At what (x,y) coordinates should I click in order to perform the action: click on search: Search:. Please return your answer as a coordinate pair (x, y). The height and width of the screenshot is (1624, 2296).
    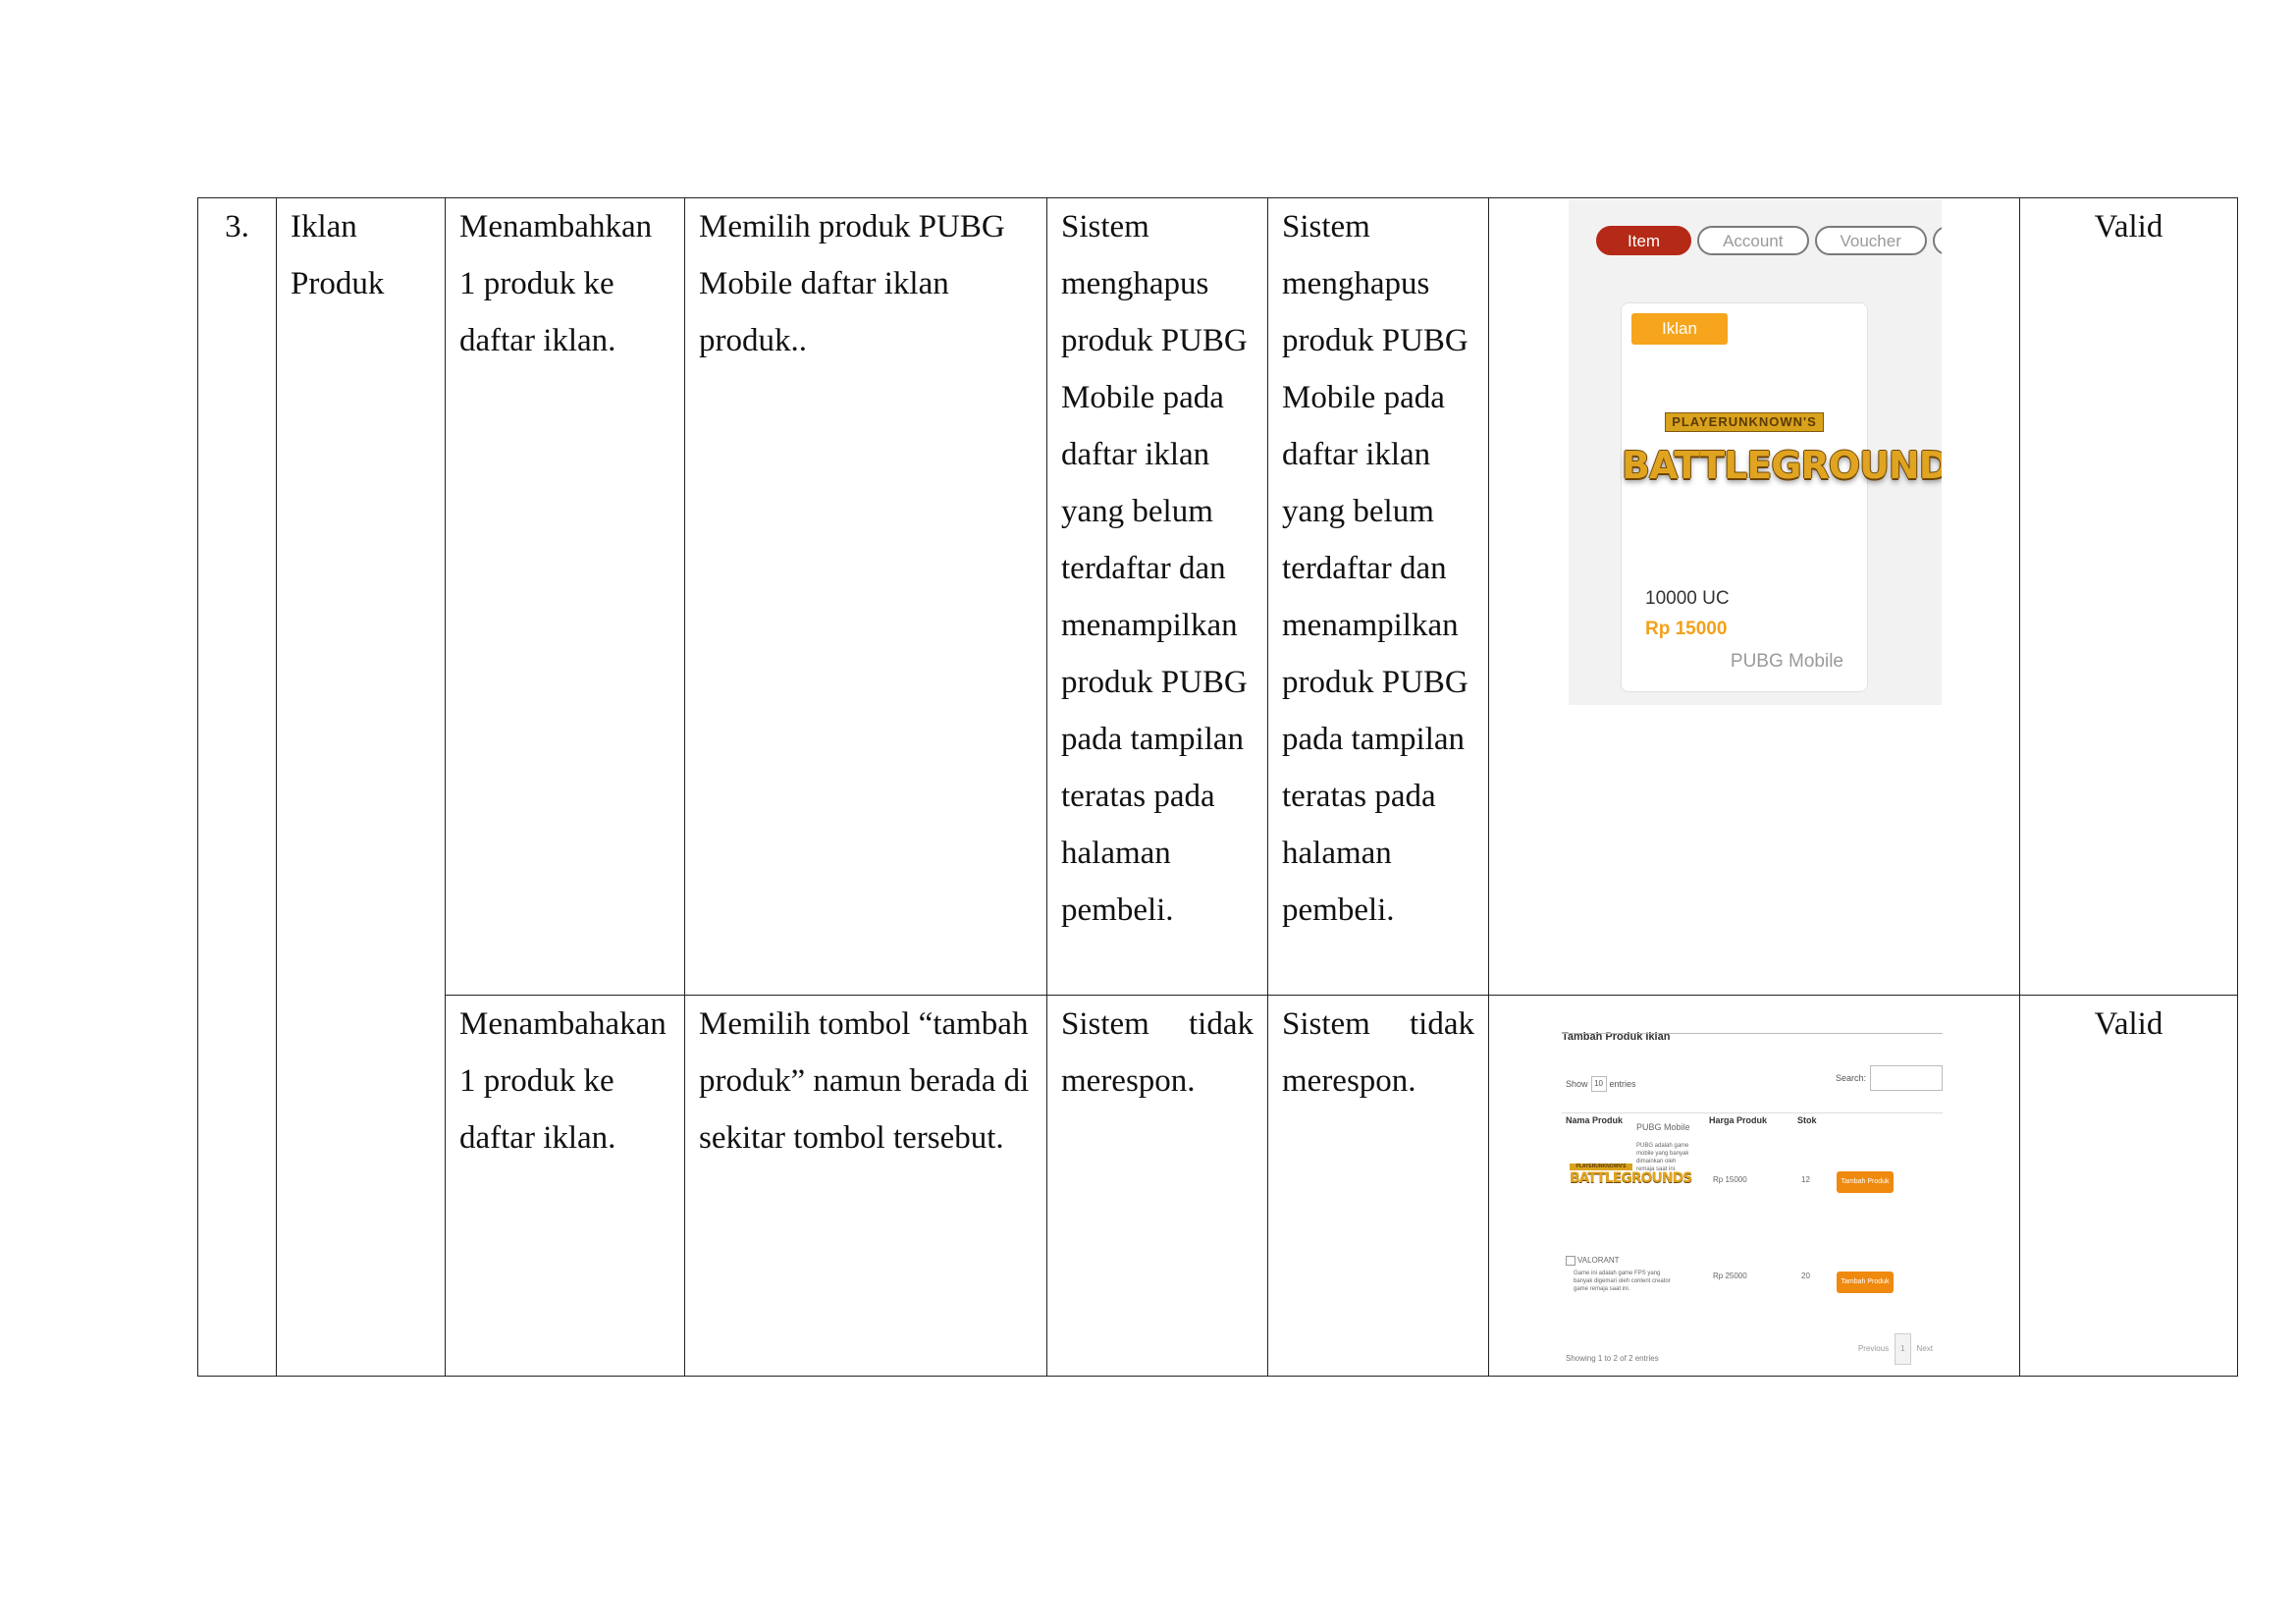
    Looking at the image, I should click on (1889, 1078).